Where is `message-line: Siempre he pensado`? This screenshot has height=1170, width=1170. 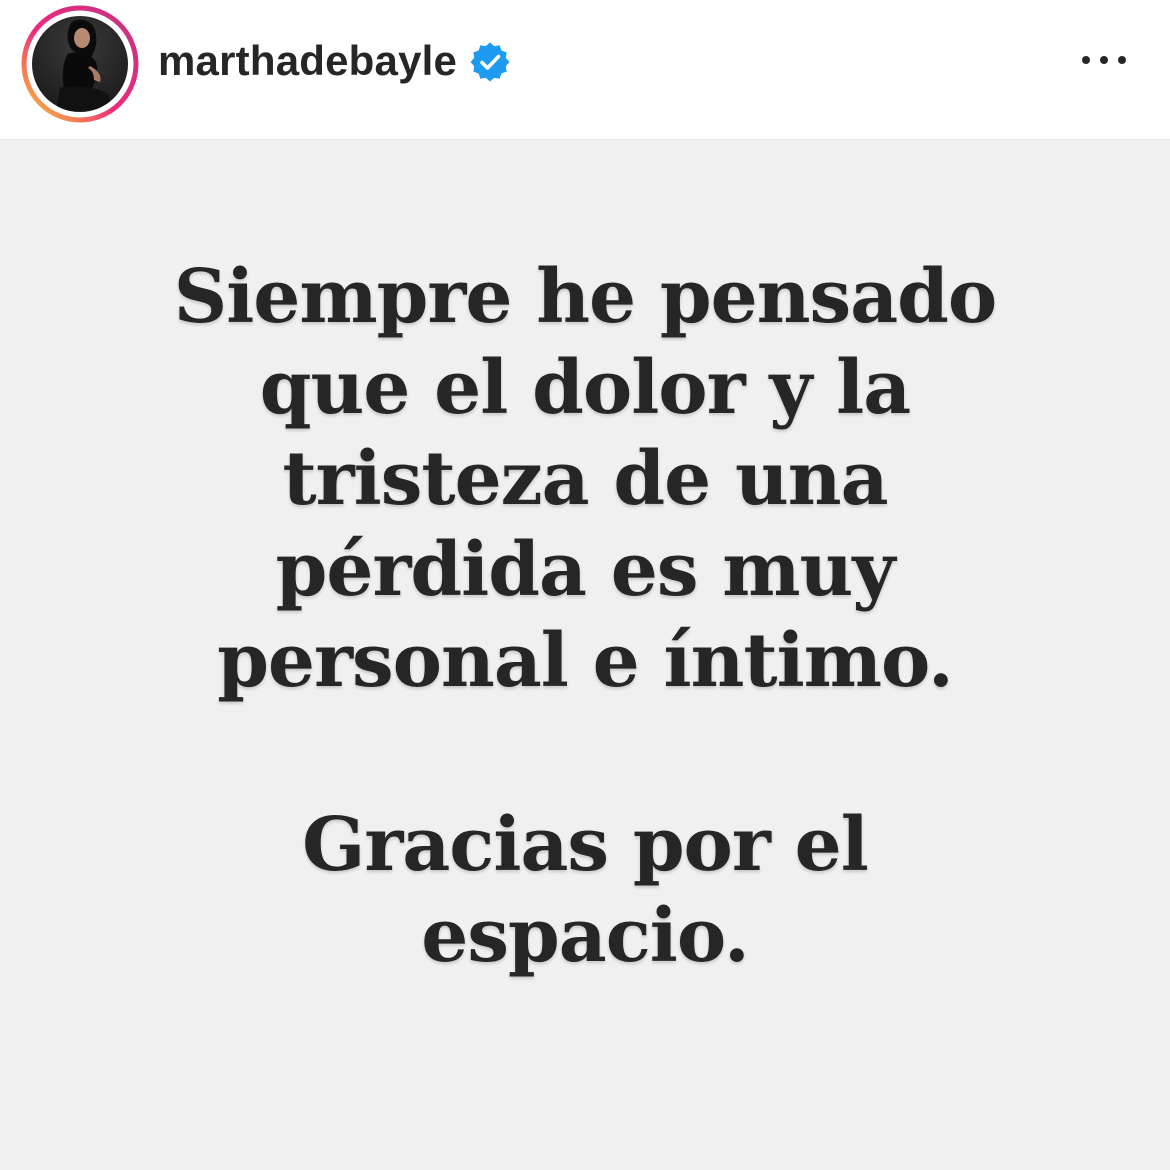 message-line: Siempre he pensado is located at coordinates (585, 297).